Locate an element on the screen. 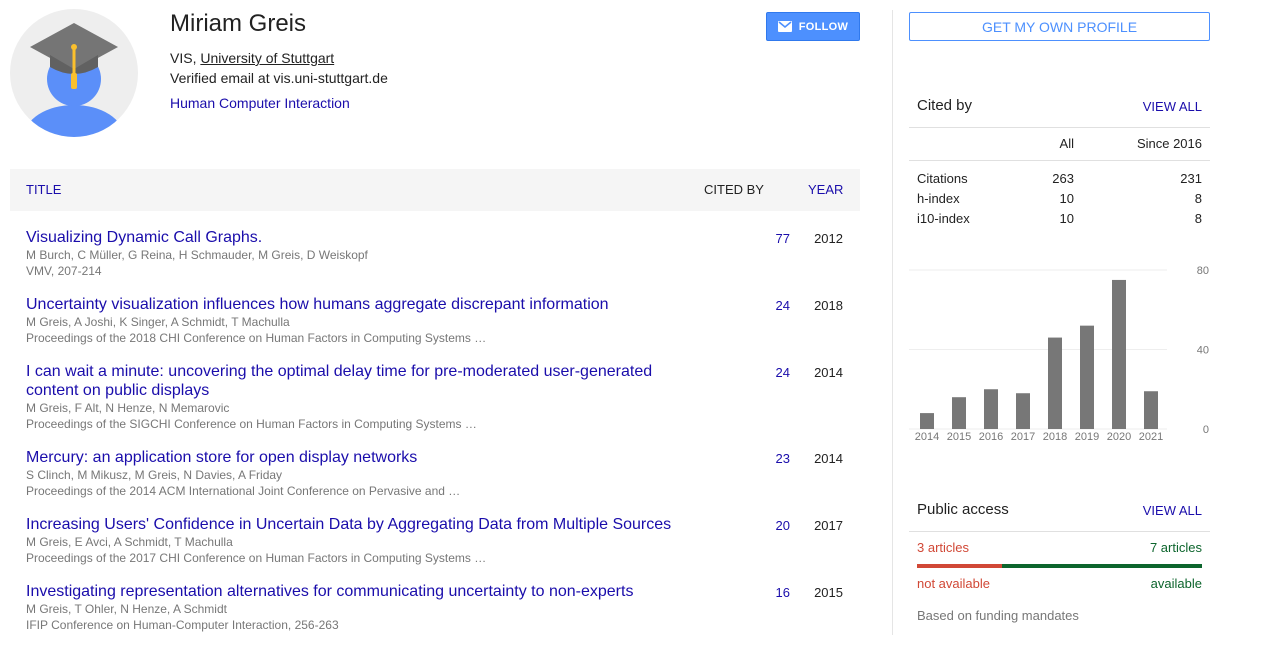 The width and height of the screenshot is (1274, 650). col-since-header: Since 2016 is located at coordinates (1169, 143).